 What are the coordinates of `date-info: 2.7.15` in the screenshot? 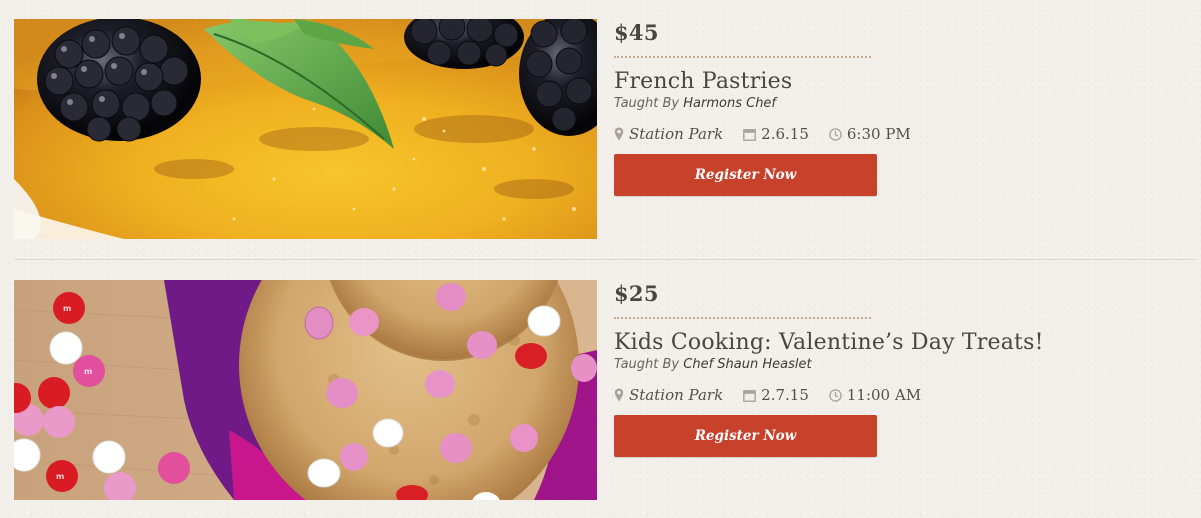 It's located at (776, 395).